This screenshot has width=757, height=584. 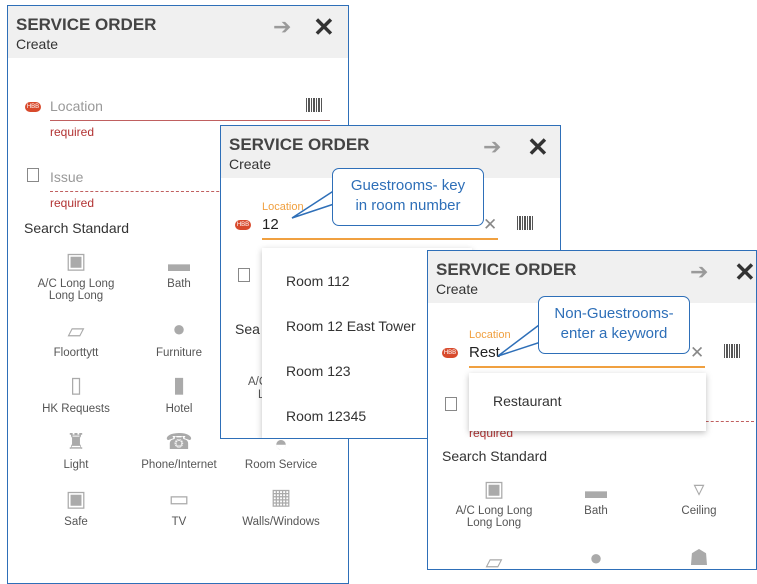 I want to click on issue-required-text: required, so click(x=72, y=203).